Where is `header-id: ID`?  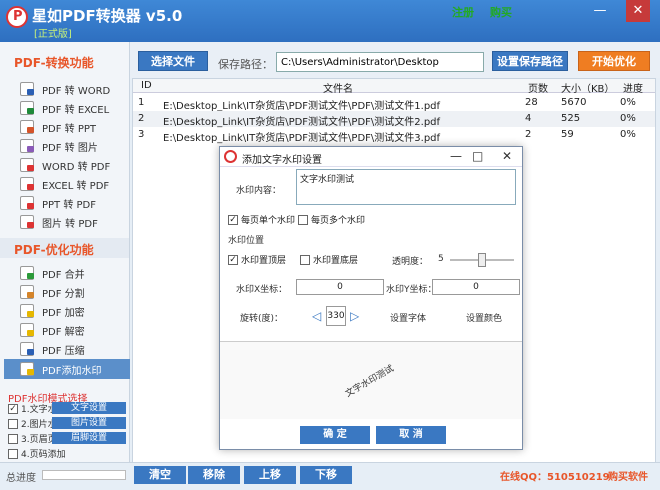
header-id: ID is located at coordinates (146, 85).